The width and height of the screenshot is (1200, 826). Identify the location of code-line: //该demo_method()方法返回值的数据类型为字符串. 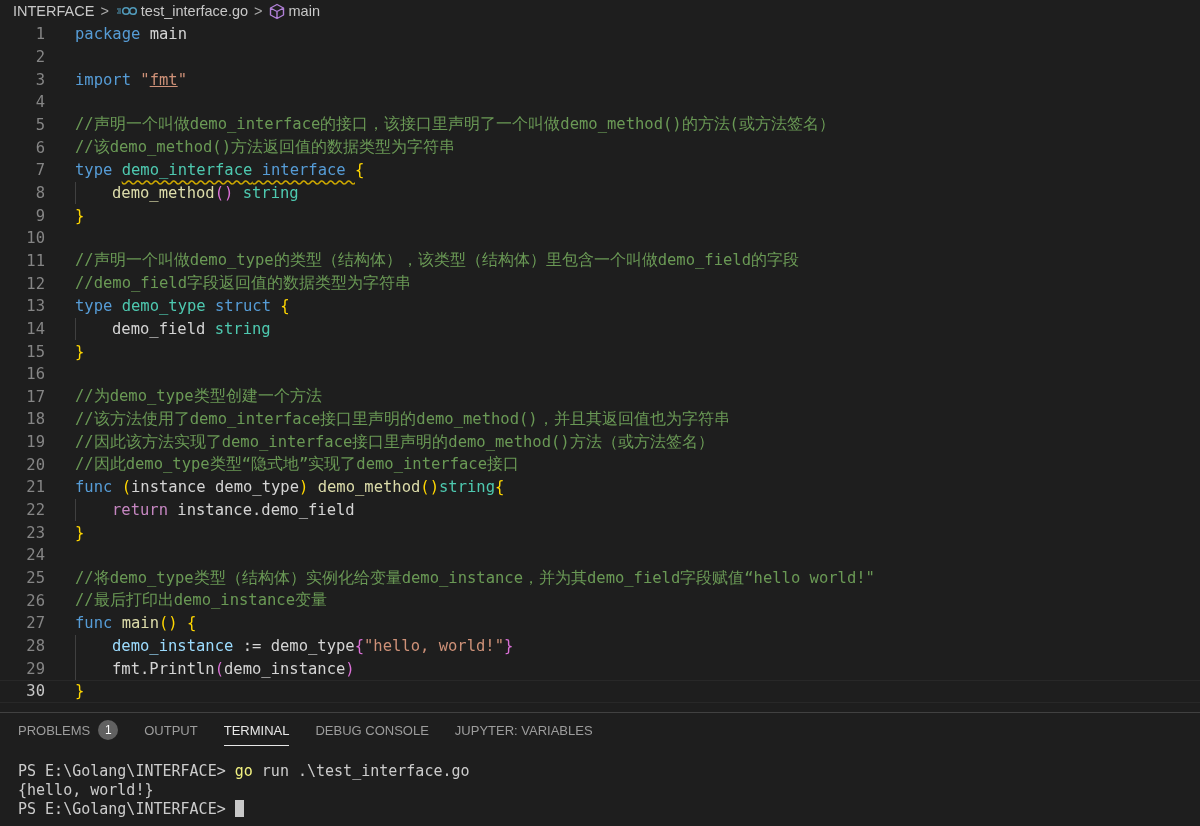
(265, 148).